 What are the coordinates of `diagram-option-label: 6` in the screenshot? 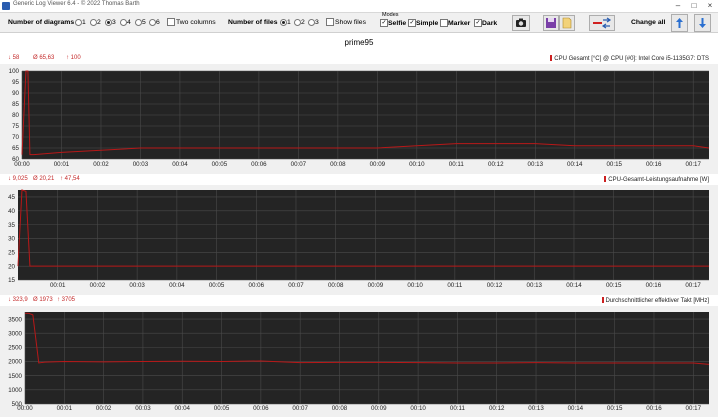 It's located at (158, 22).